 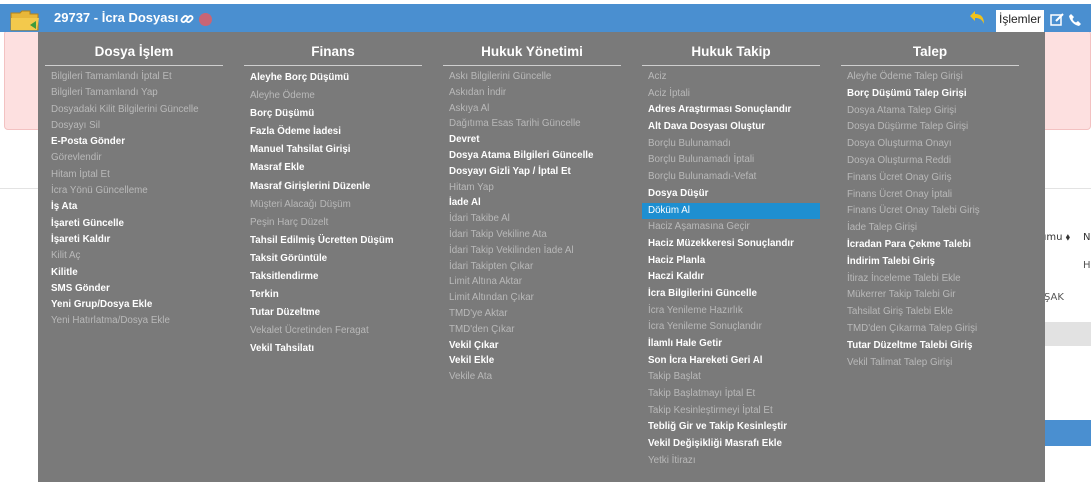 I want to click on menu-item: İdari Takipten Çıkar, so click(x=532, y=267).